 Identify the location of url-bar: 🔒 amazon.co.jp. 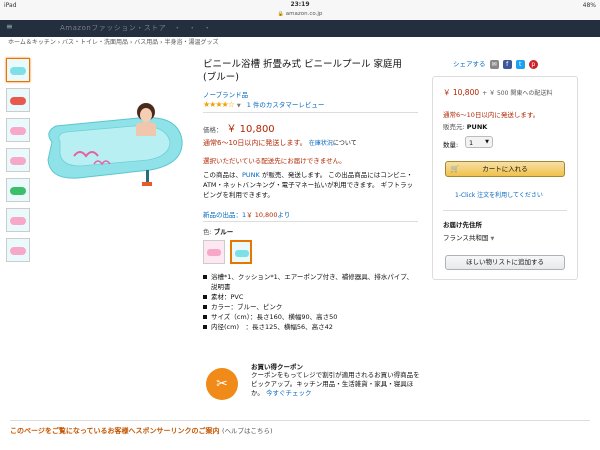
(300, 15).